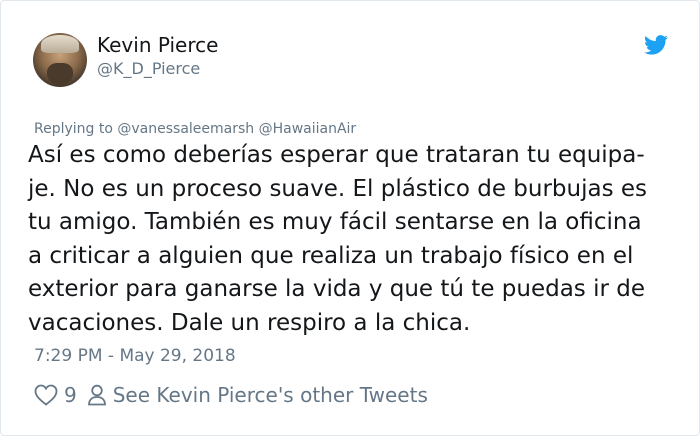 This screenshot has width=700, height=436. Describe the element at coordinates (70, 395) in the screenshot. I see `like-count: 9` at that location.